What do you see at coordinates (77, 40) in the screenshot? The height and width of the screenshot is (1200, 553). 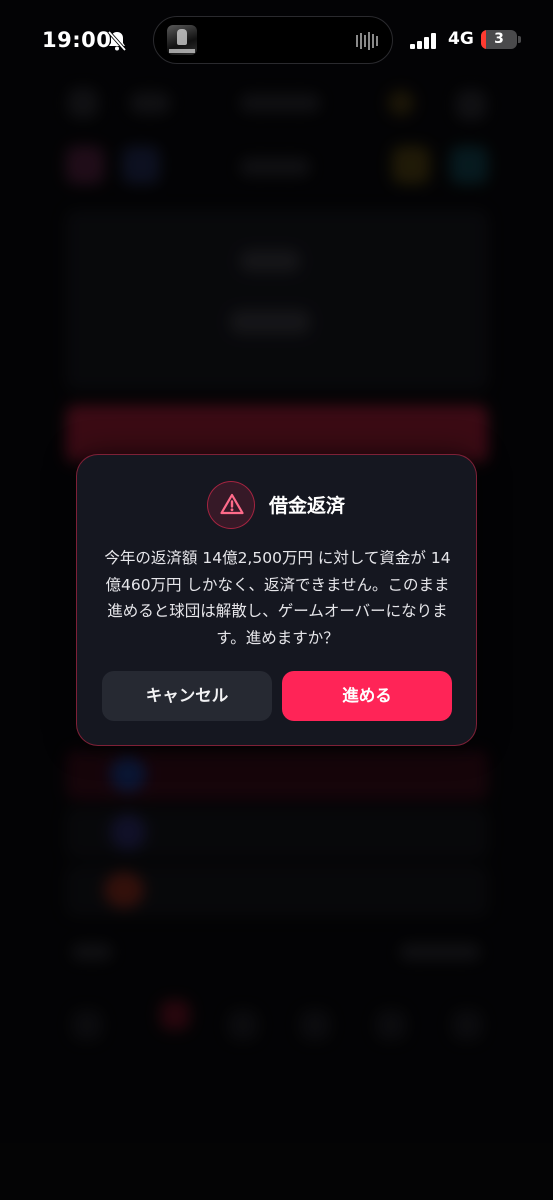 I see `status-time: 19:00` at bounding box center [77, 40].